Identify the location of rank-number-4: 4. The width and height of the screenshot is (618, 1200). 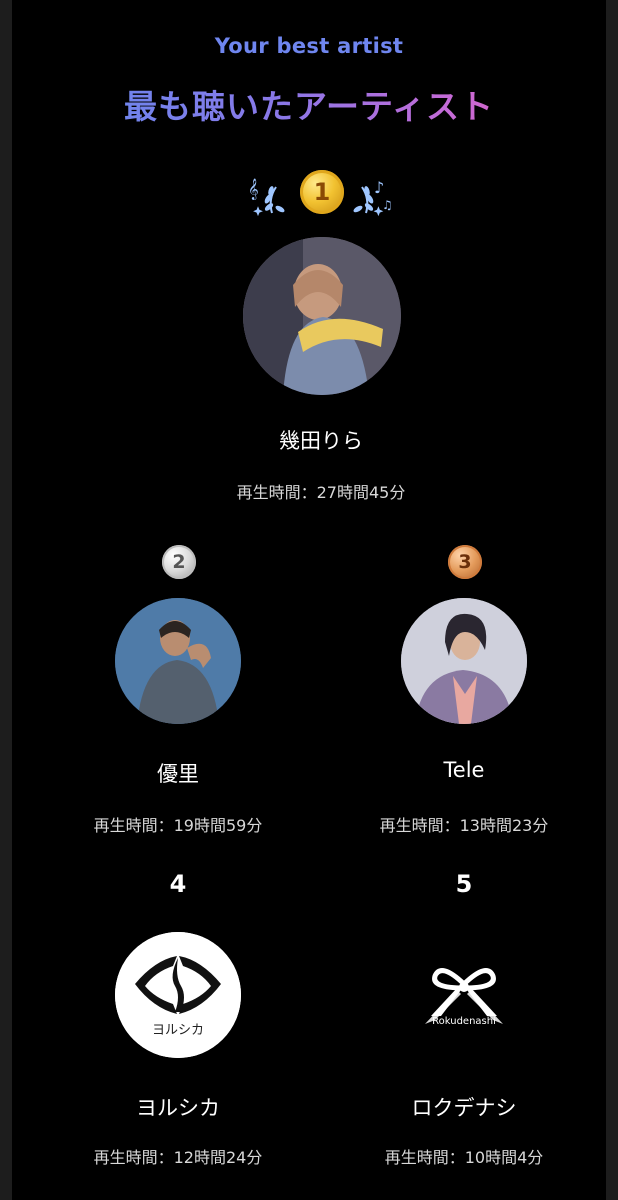
(178, 884).